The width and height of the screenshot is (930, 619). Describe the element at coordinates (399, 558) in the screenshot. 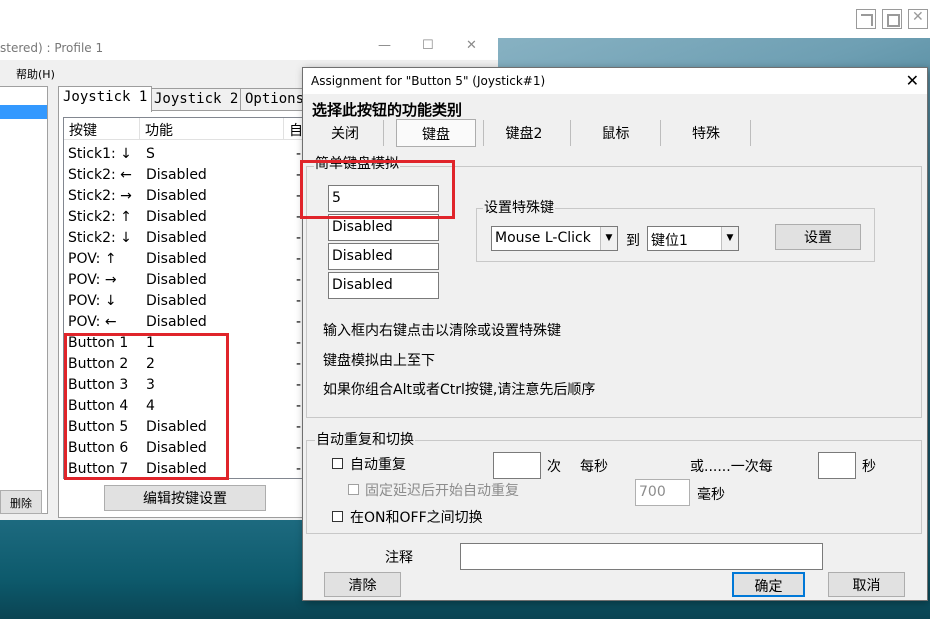

I see `comment-label: 注释` at that location.